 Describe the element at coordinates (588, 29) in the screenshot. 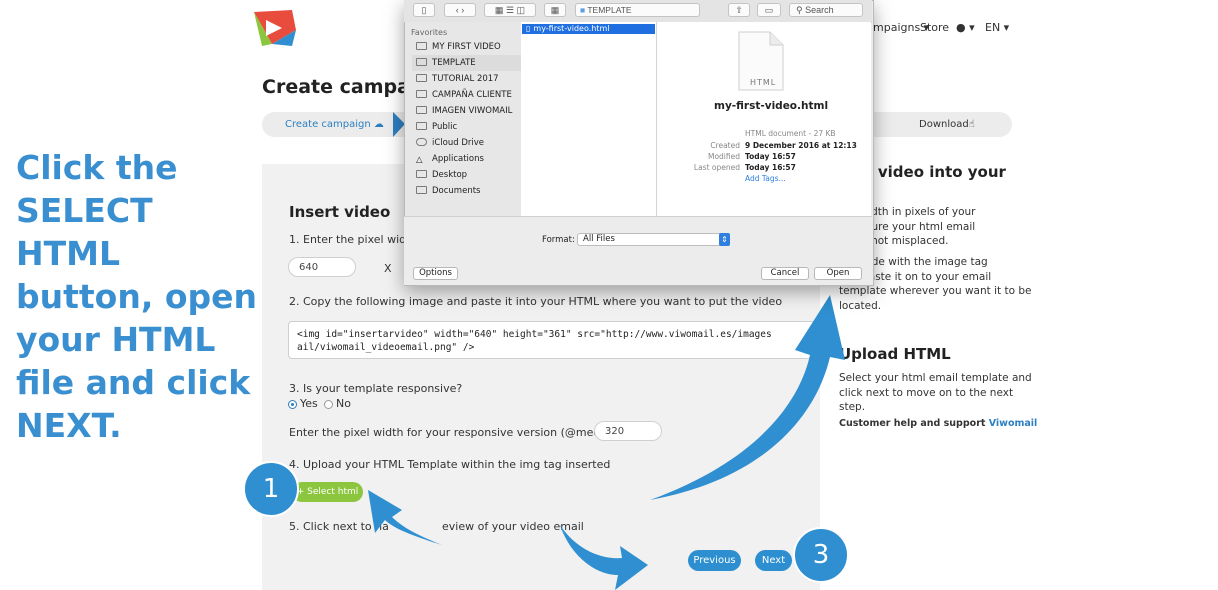

I see `file-row-selected: ▯ my-first-video.html` at that location.